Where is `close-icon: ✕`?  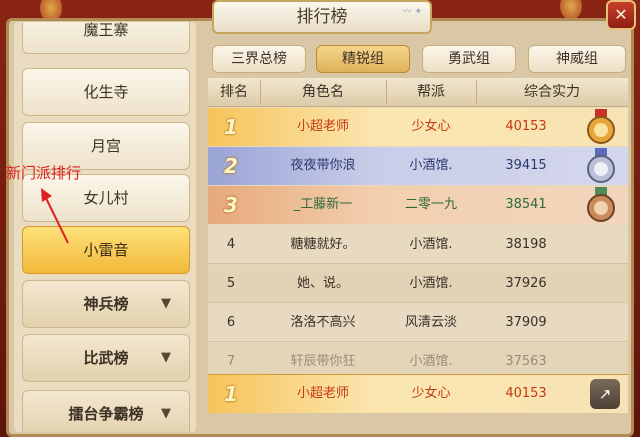
close-icon: ✕ is located at coordinates (621, 14).